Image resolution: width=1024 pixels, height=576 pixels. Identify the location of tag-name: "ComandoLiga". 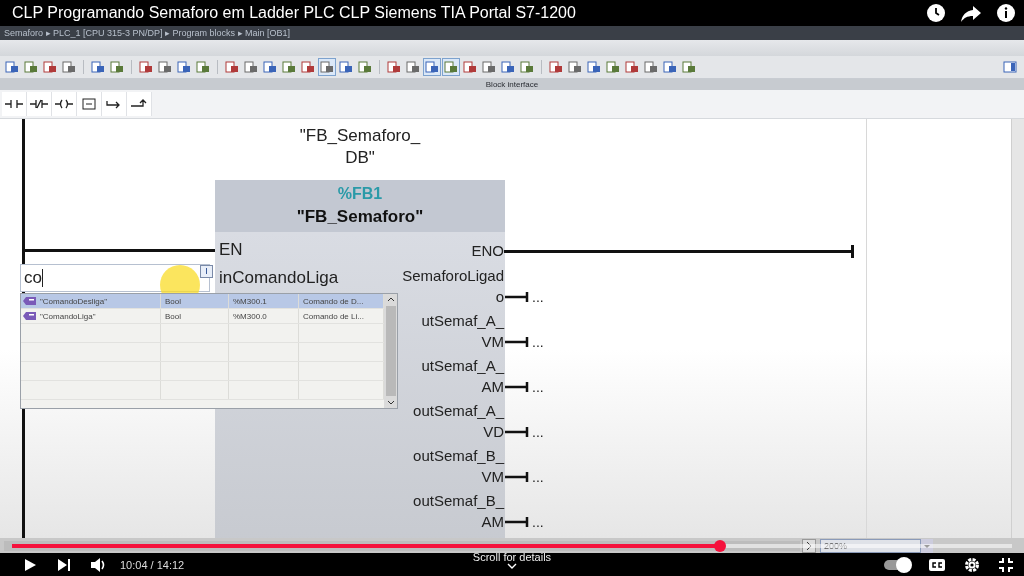
(68, 316).